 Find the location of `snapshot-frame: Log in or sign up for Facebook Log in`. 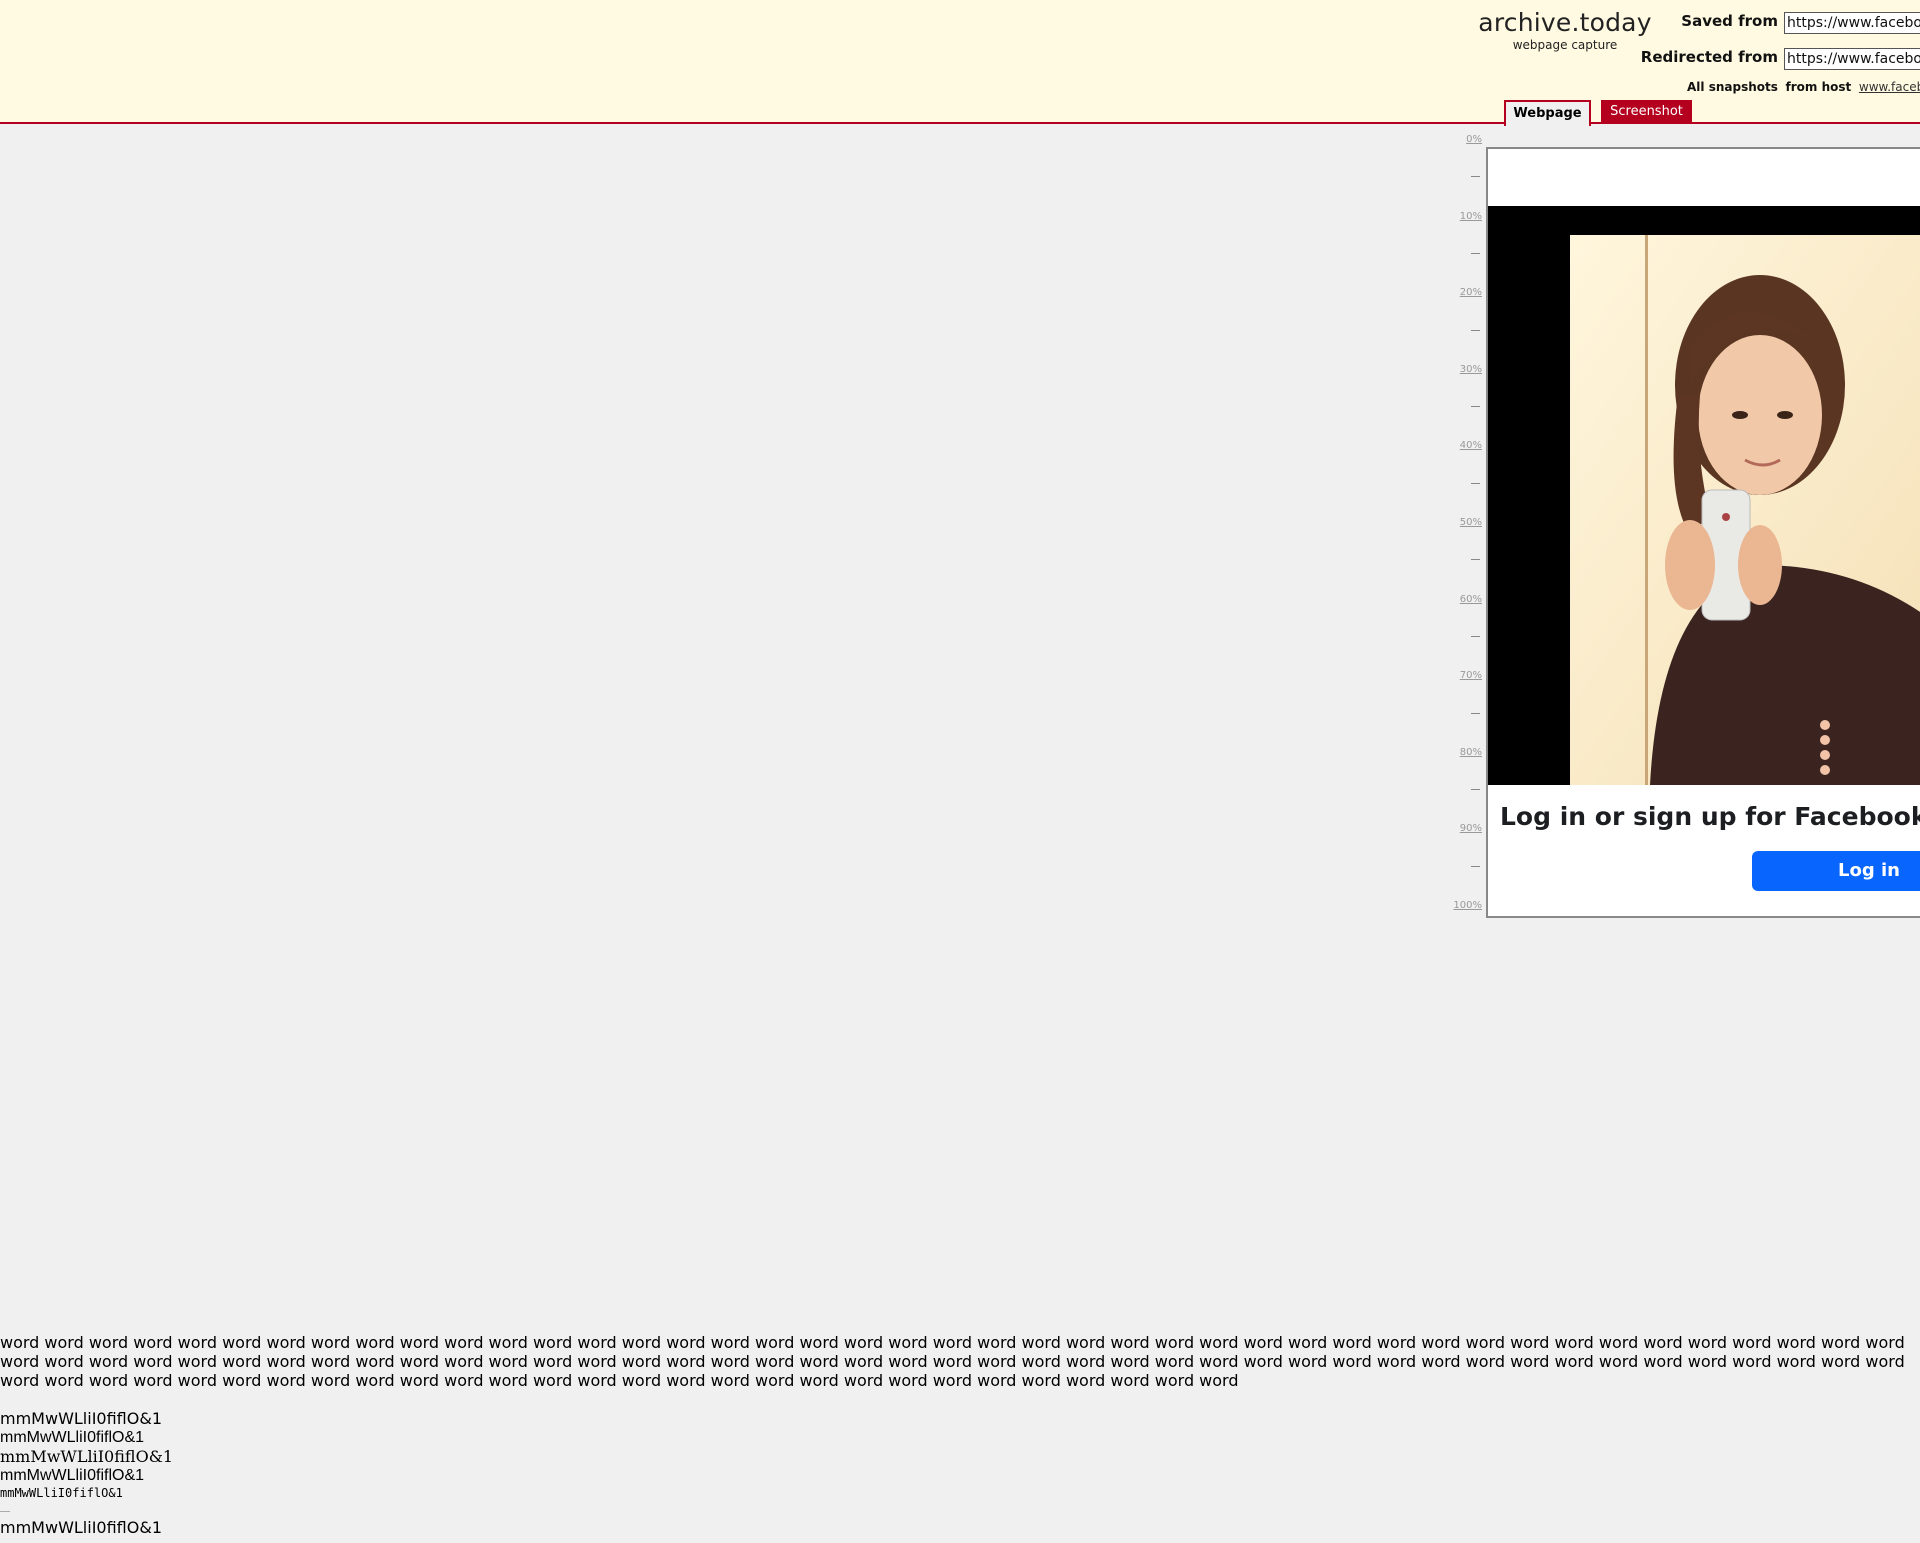

snapshot-frame: Log in or sign up for Facebook Log in is located at coordinates (1703, 532).